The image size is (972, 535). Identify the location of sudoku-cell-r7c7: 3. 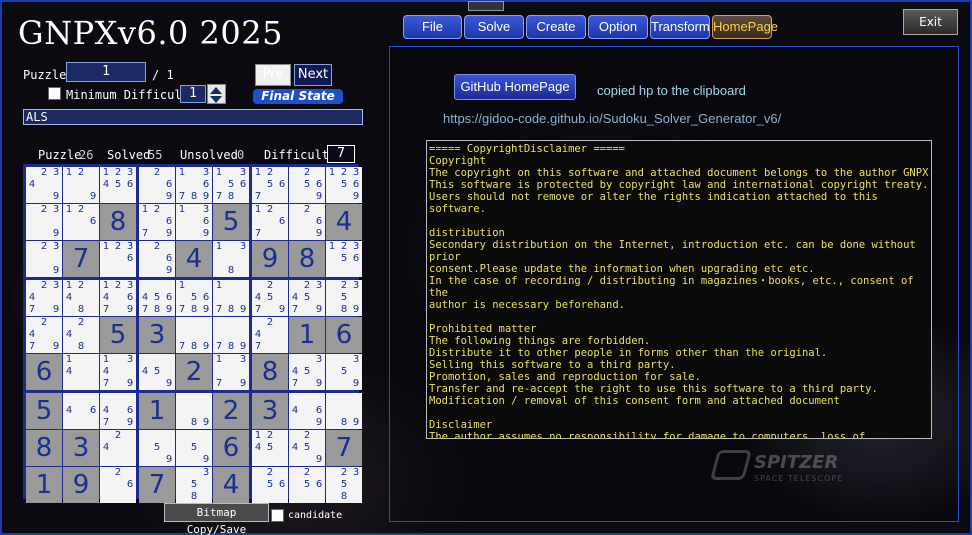
(270, 411).